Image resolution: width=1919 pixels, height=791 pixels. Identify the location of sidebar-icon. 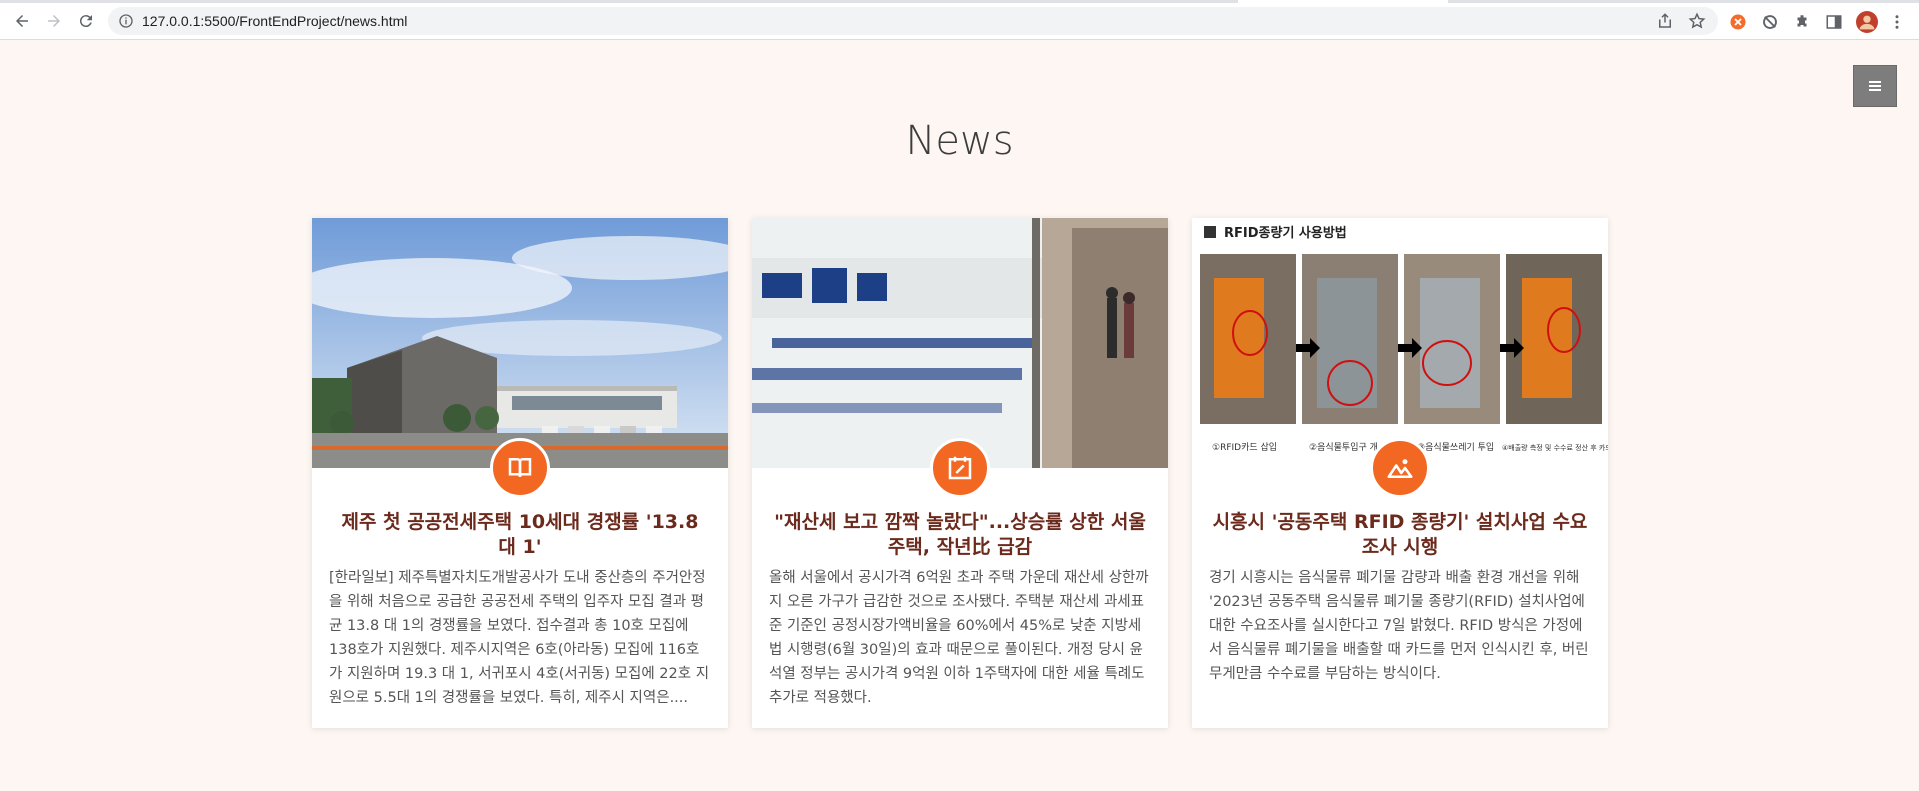
(1834, 22).